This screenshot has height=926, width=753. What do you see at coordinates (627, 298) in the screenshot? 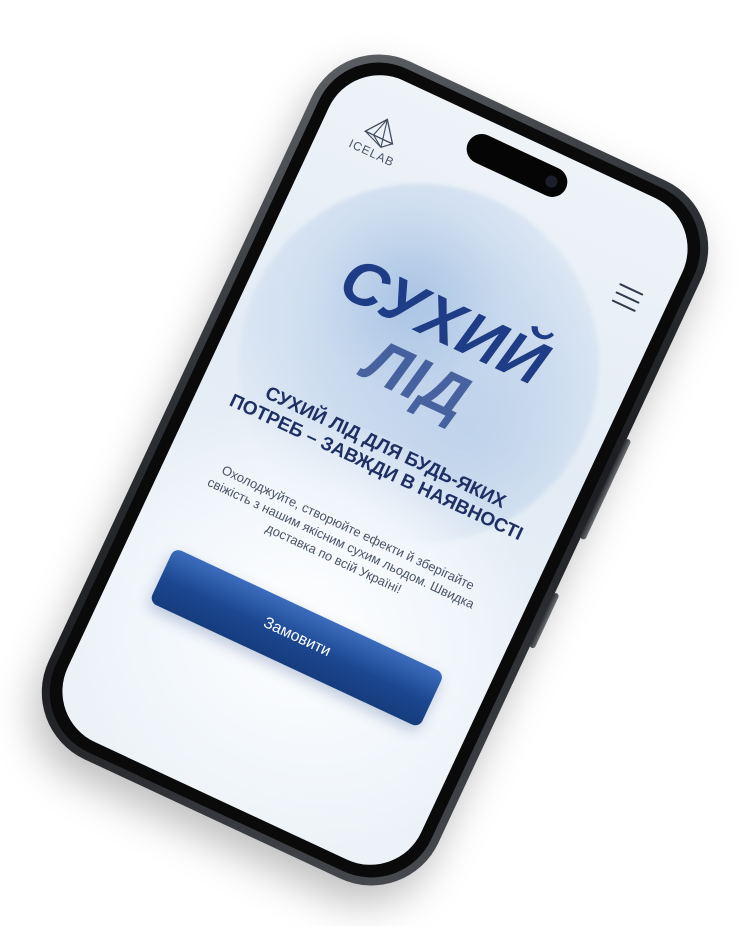
I see `hamburger-menu-icon` at bounding box center [627, 298].